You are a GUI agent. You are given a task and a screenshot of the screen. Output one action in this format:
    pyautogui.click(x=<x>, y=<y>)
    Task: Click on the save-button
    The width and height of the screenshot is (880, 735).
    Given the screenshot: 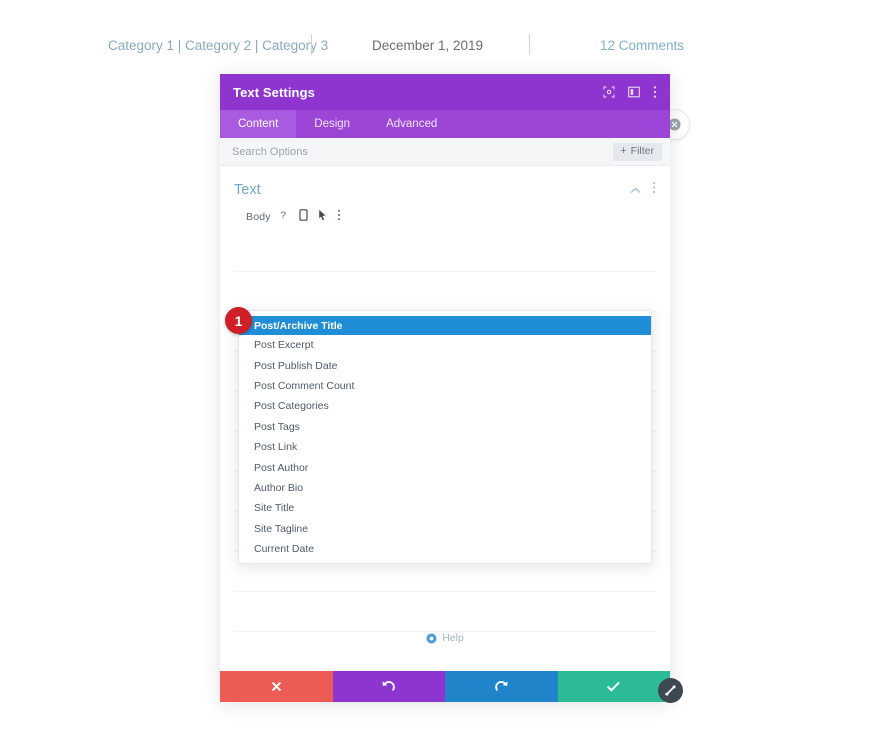 What is the action you would take?
    pyautogui.click(x=613, y=686)
    